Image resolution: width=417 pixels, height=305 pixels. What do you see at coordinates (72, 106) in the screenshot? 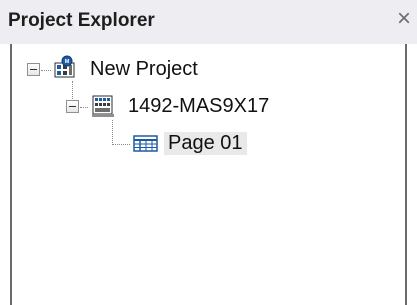
I see `device-collapse-toggle` at bounding box center [72, 106].